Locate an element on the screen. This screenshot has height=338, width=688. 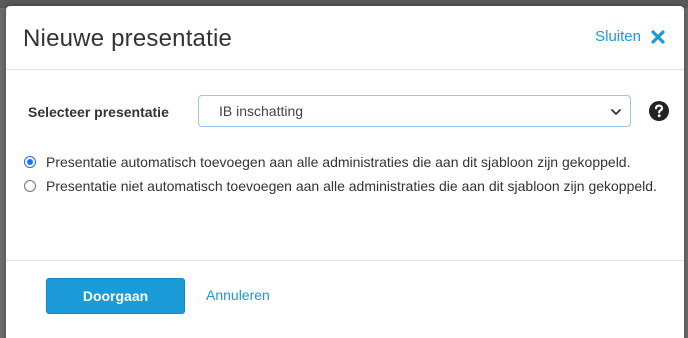
close-label: Sluiten is located at coordinates (618, 36).